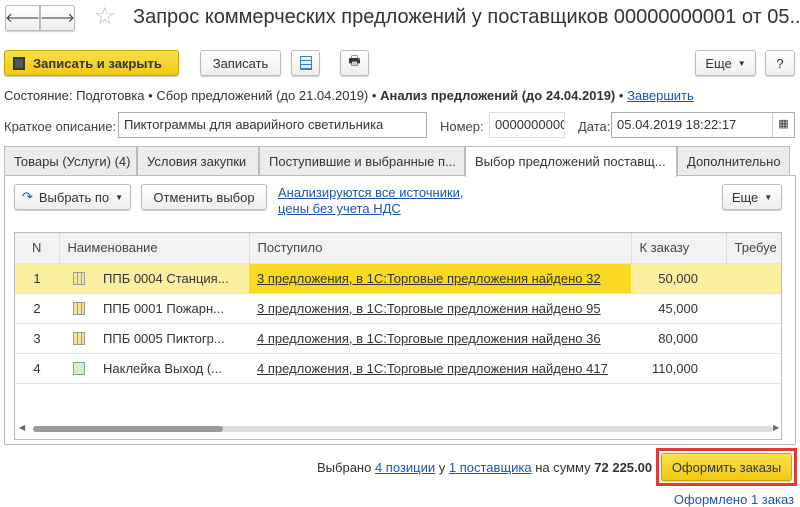 Image resolution: width=800 pixels, height=507 pixels. Describe the element at coordinates (734, 499) in the screenshot. I see `orders-made-link: Оформлено 1 заказ` at that location.